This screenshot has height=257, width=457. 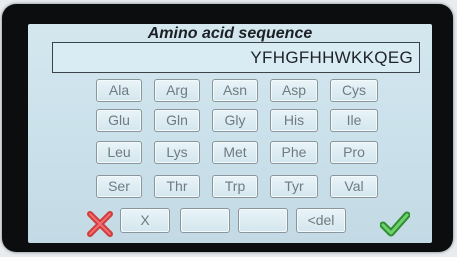 What do you see at coordinates (235, 120) in the screenshot?
I see `key-gly: Gly` at bounding box center [235, 120].